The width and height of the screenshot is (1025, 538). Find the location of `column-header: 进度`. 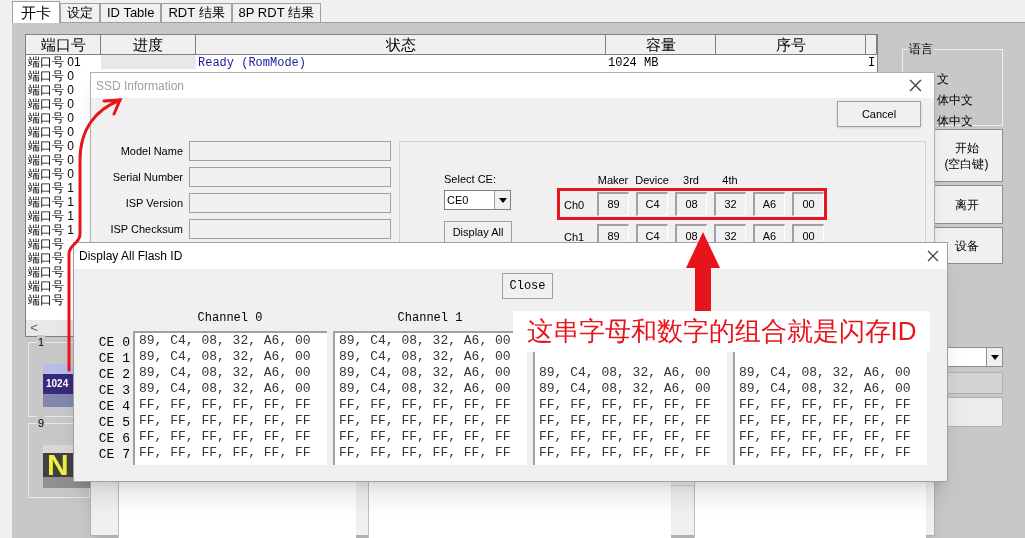

column-header: 进度 is located at coordinates (148, 44).